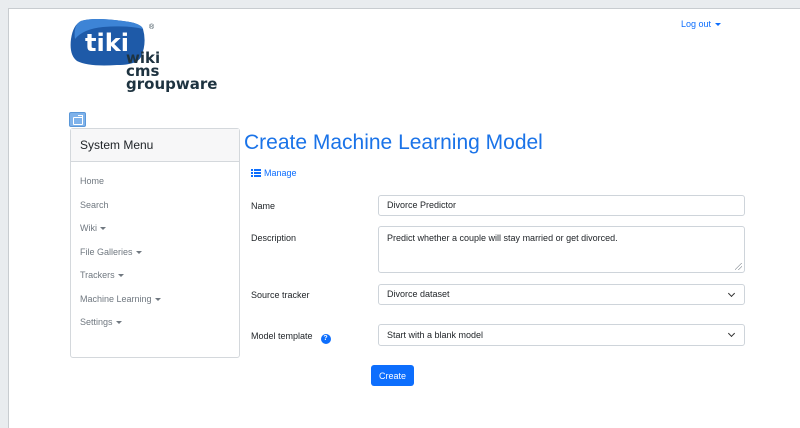  I want to click on model-template-select: Start with a blank model, so click(561, 335).